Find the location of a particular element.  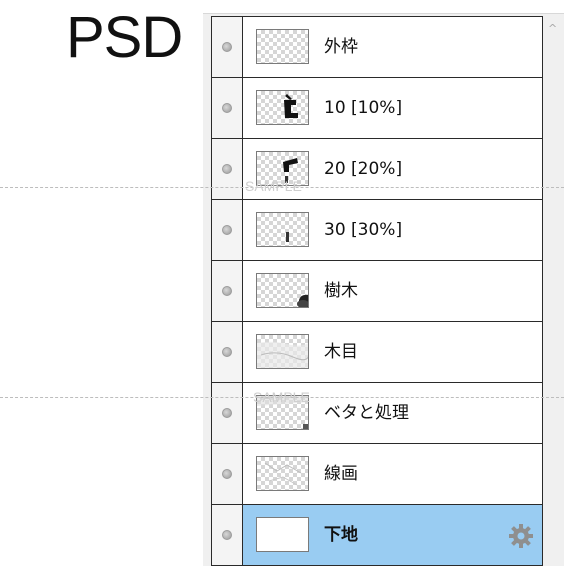

layer-row-woodgrain: 木目 is located at coordinates (377, 352).